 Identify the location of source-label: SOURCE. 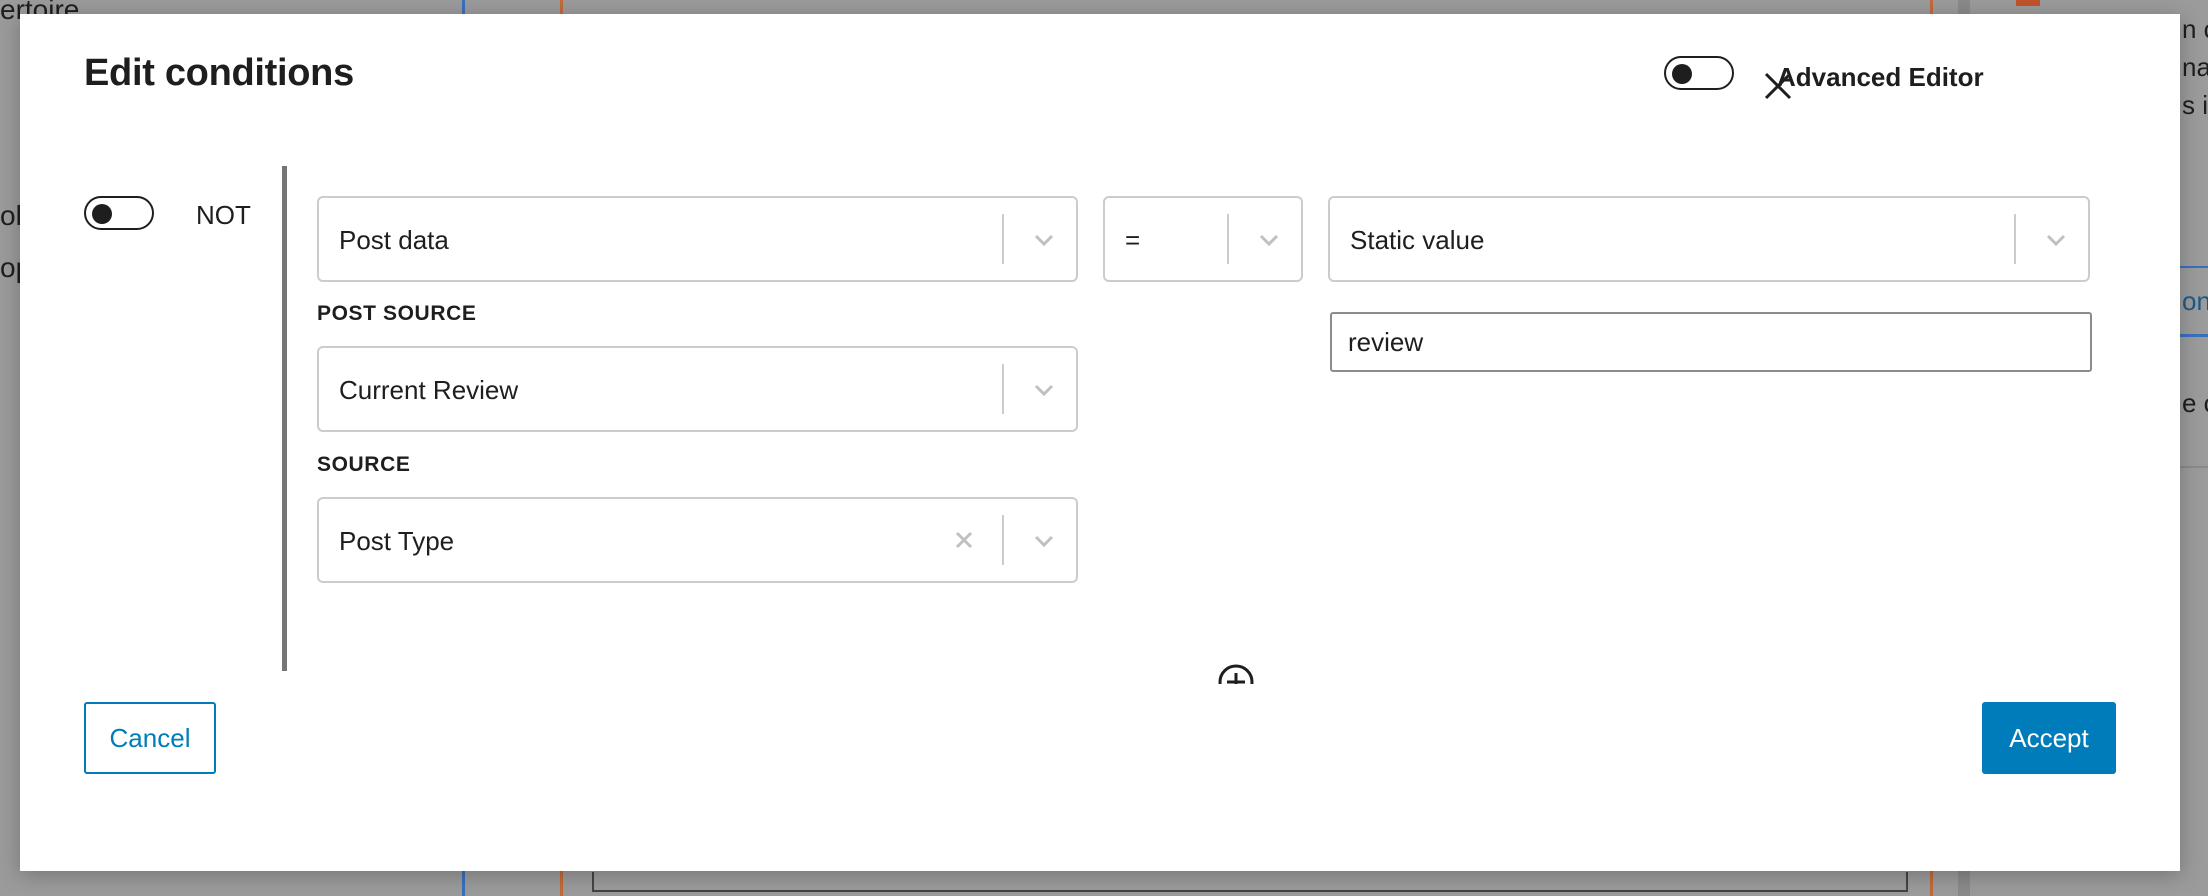
(364, 464).